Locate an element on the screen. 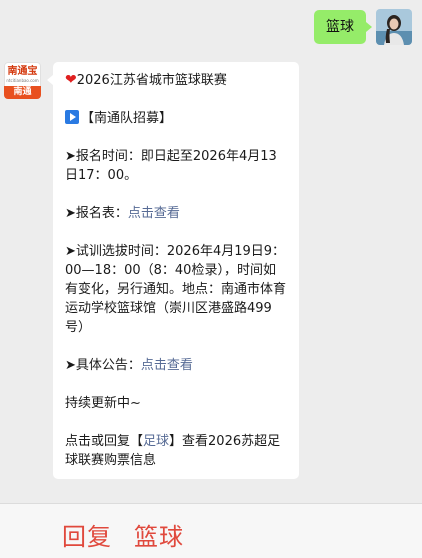  signup-form-link: 点击查看 is located at coordinates (154, 213).